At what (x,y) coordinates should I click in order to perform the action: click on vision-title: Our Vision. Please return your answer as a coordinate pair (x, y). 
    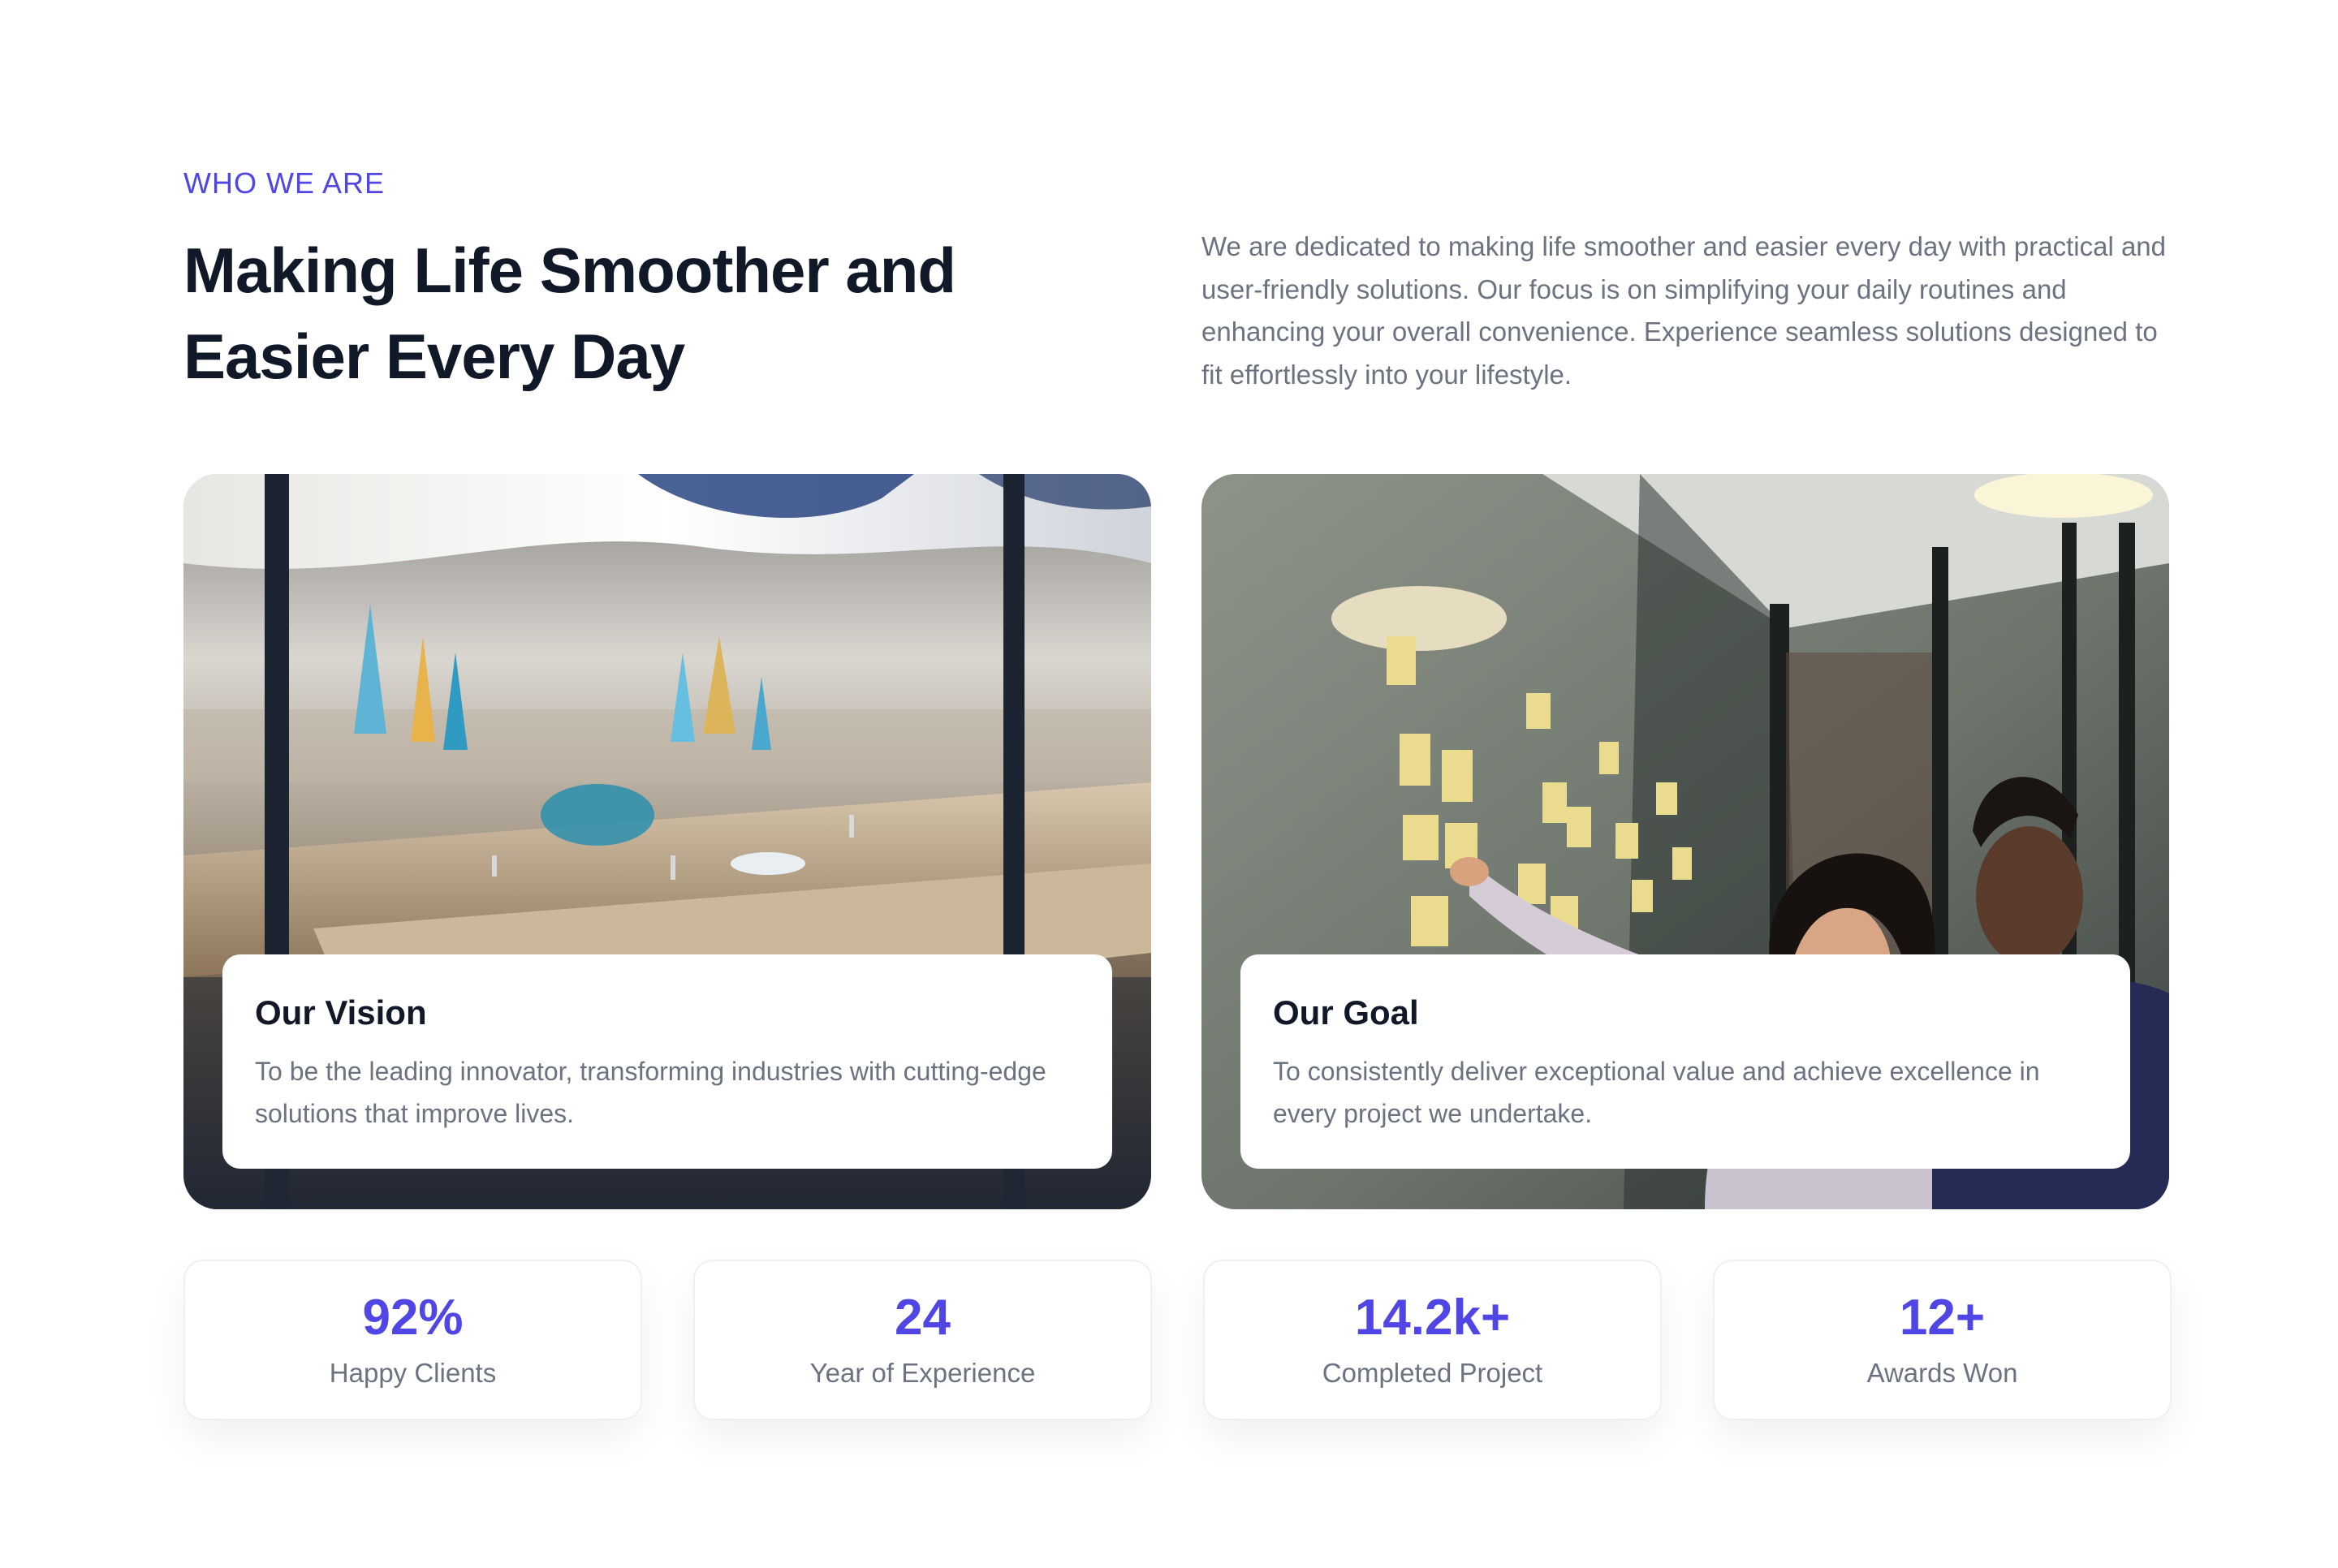
    Looking at the image, I should click on (341, 1013).